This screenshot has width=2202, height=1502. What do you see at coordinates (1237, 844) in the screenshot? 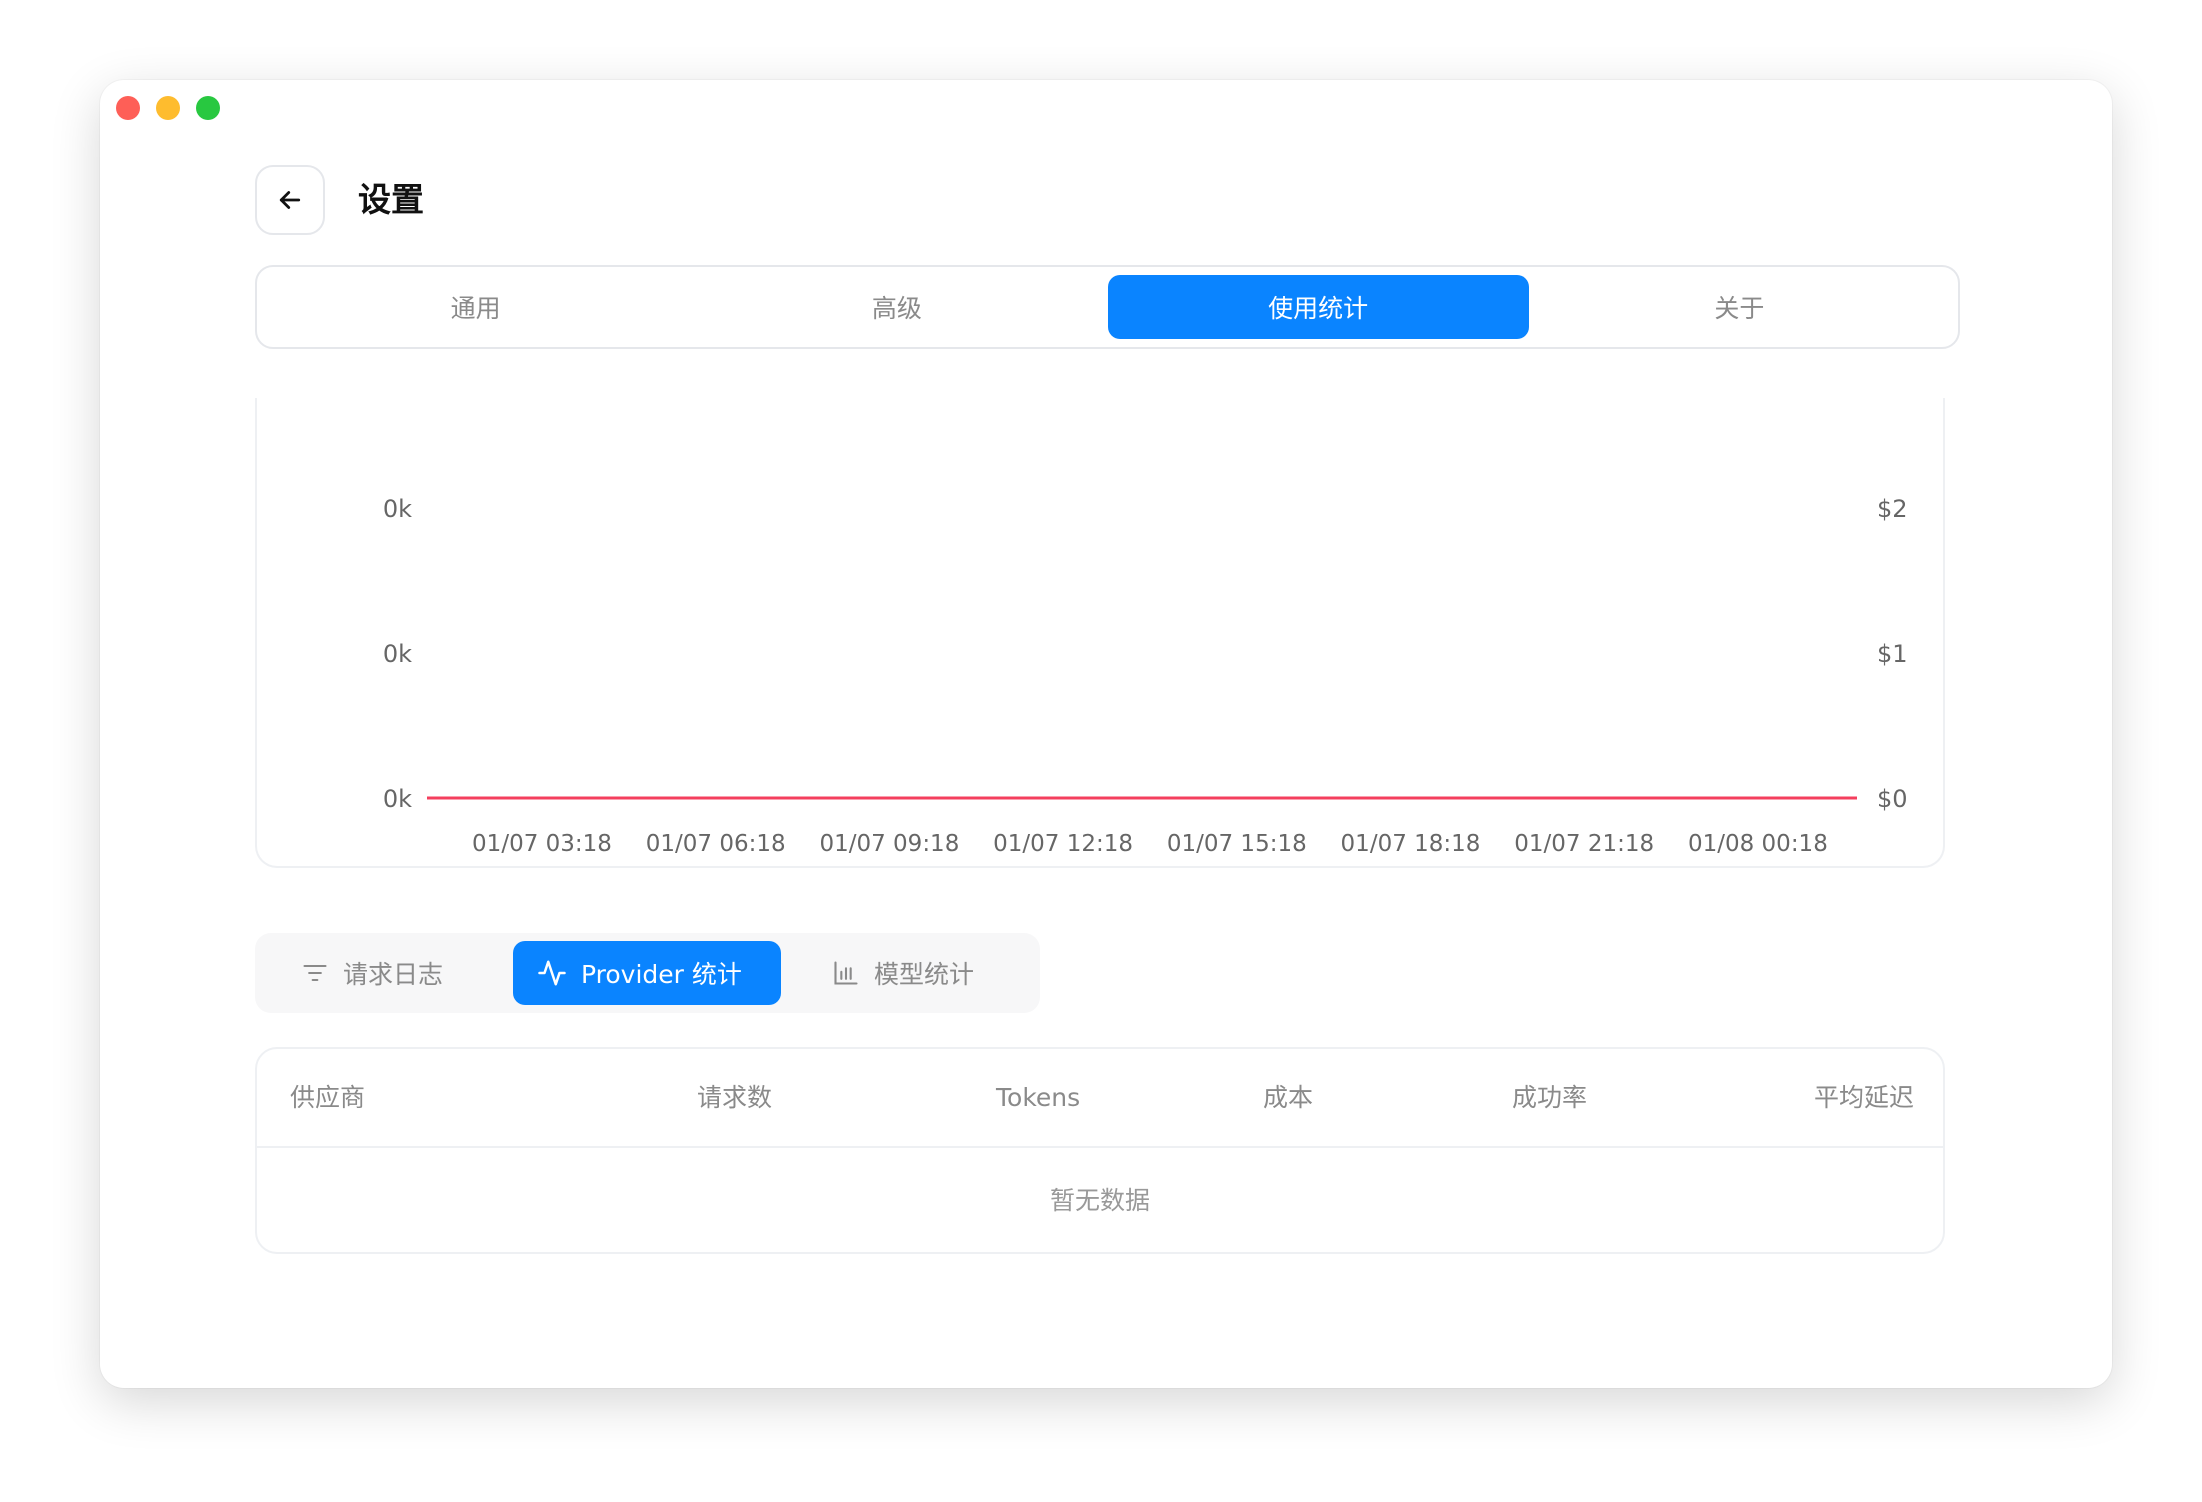
I see `x-tick-label: 01/07 15:18` at bounding box center [1237, 844].